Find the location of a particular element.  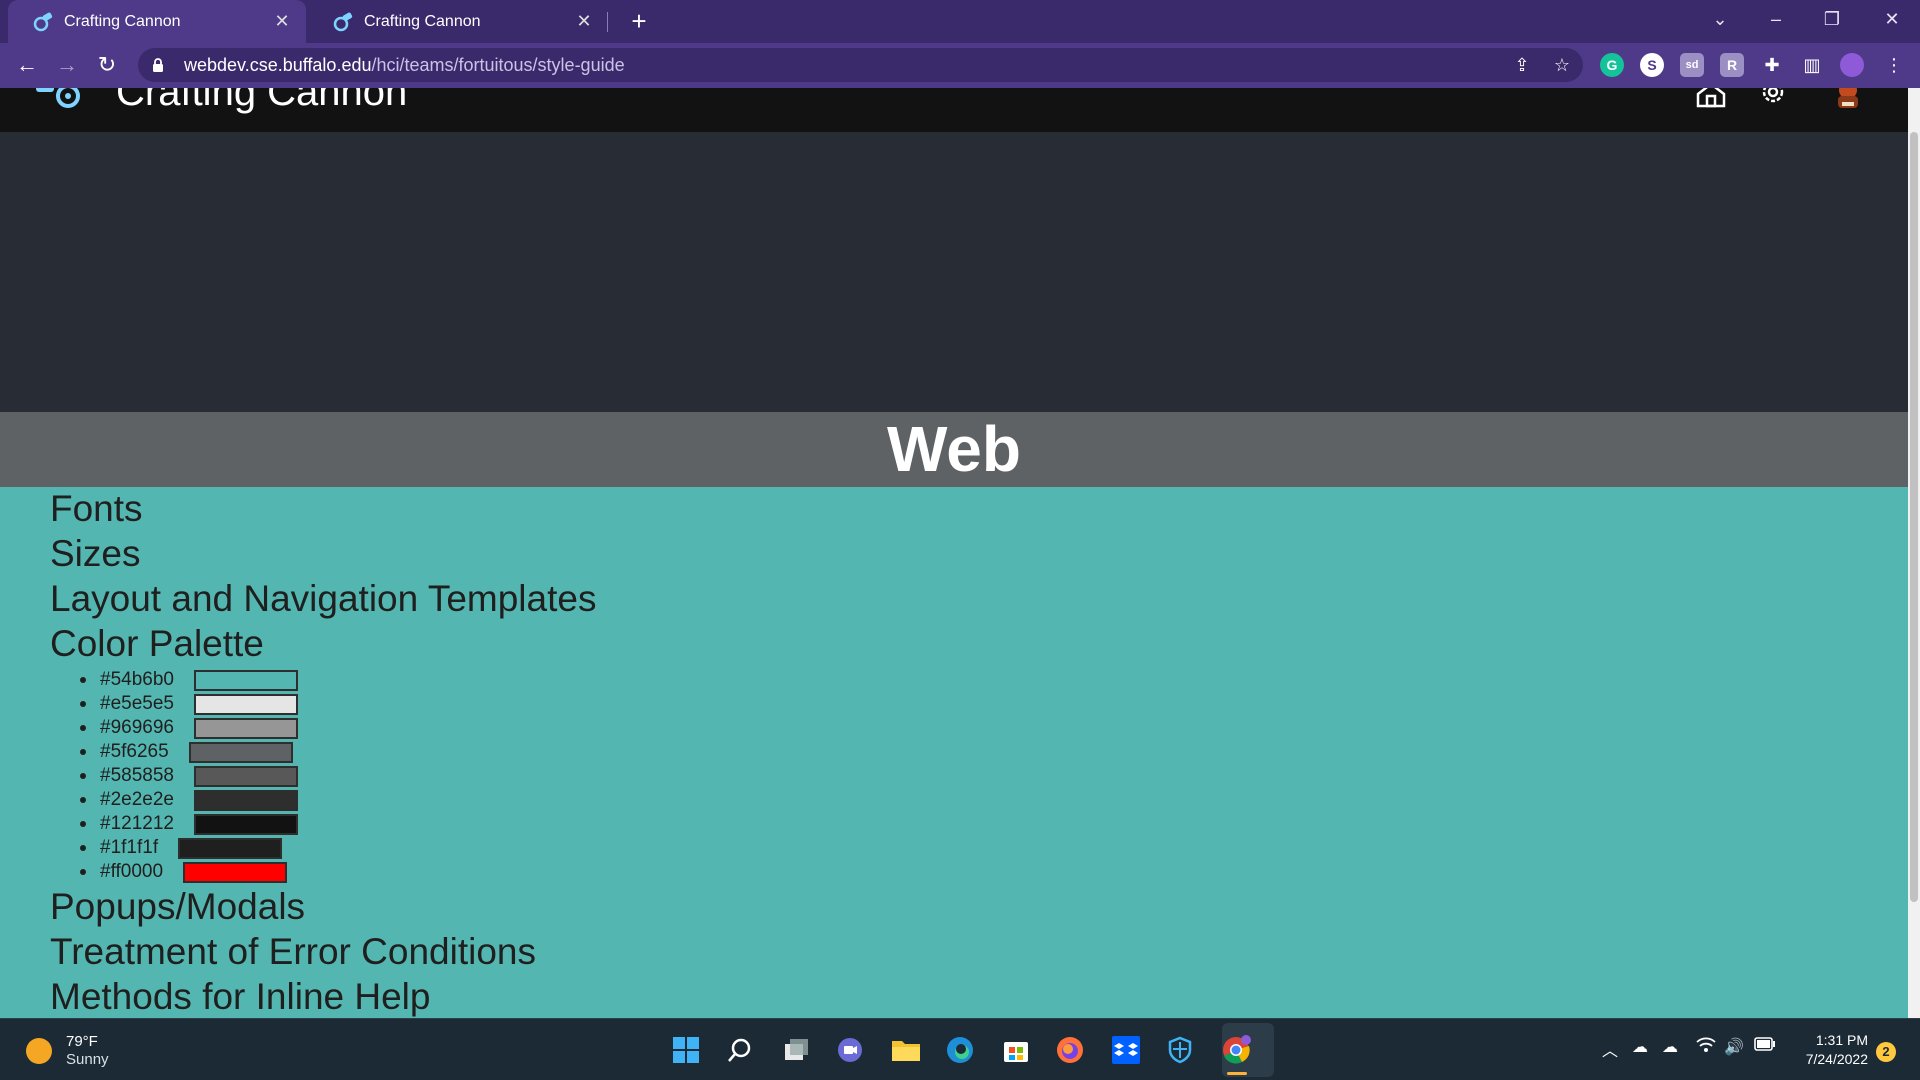

onedrive-warning-icon: ☁ is located at coordinates (1640, 1047).